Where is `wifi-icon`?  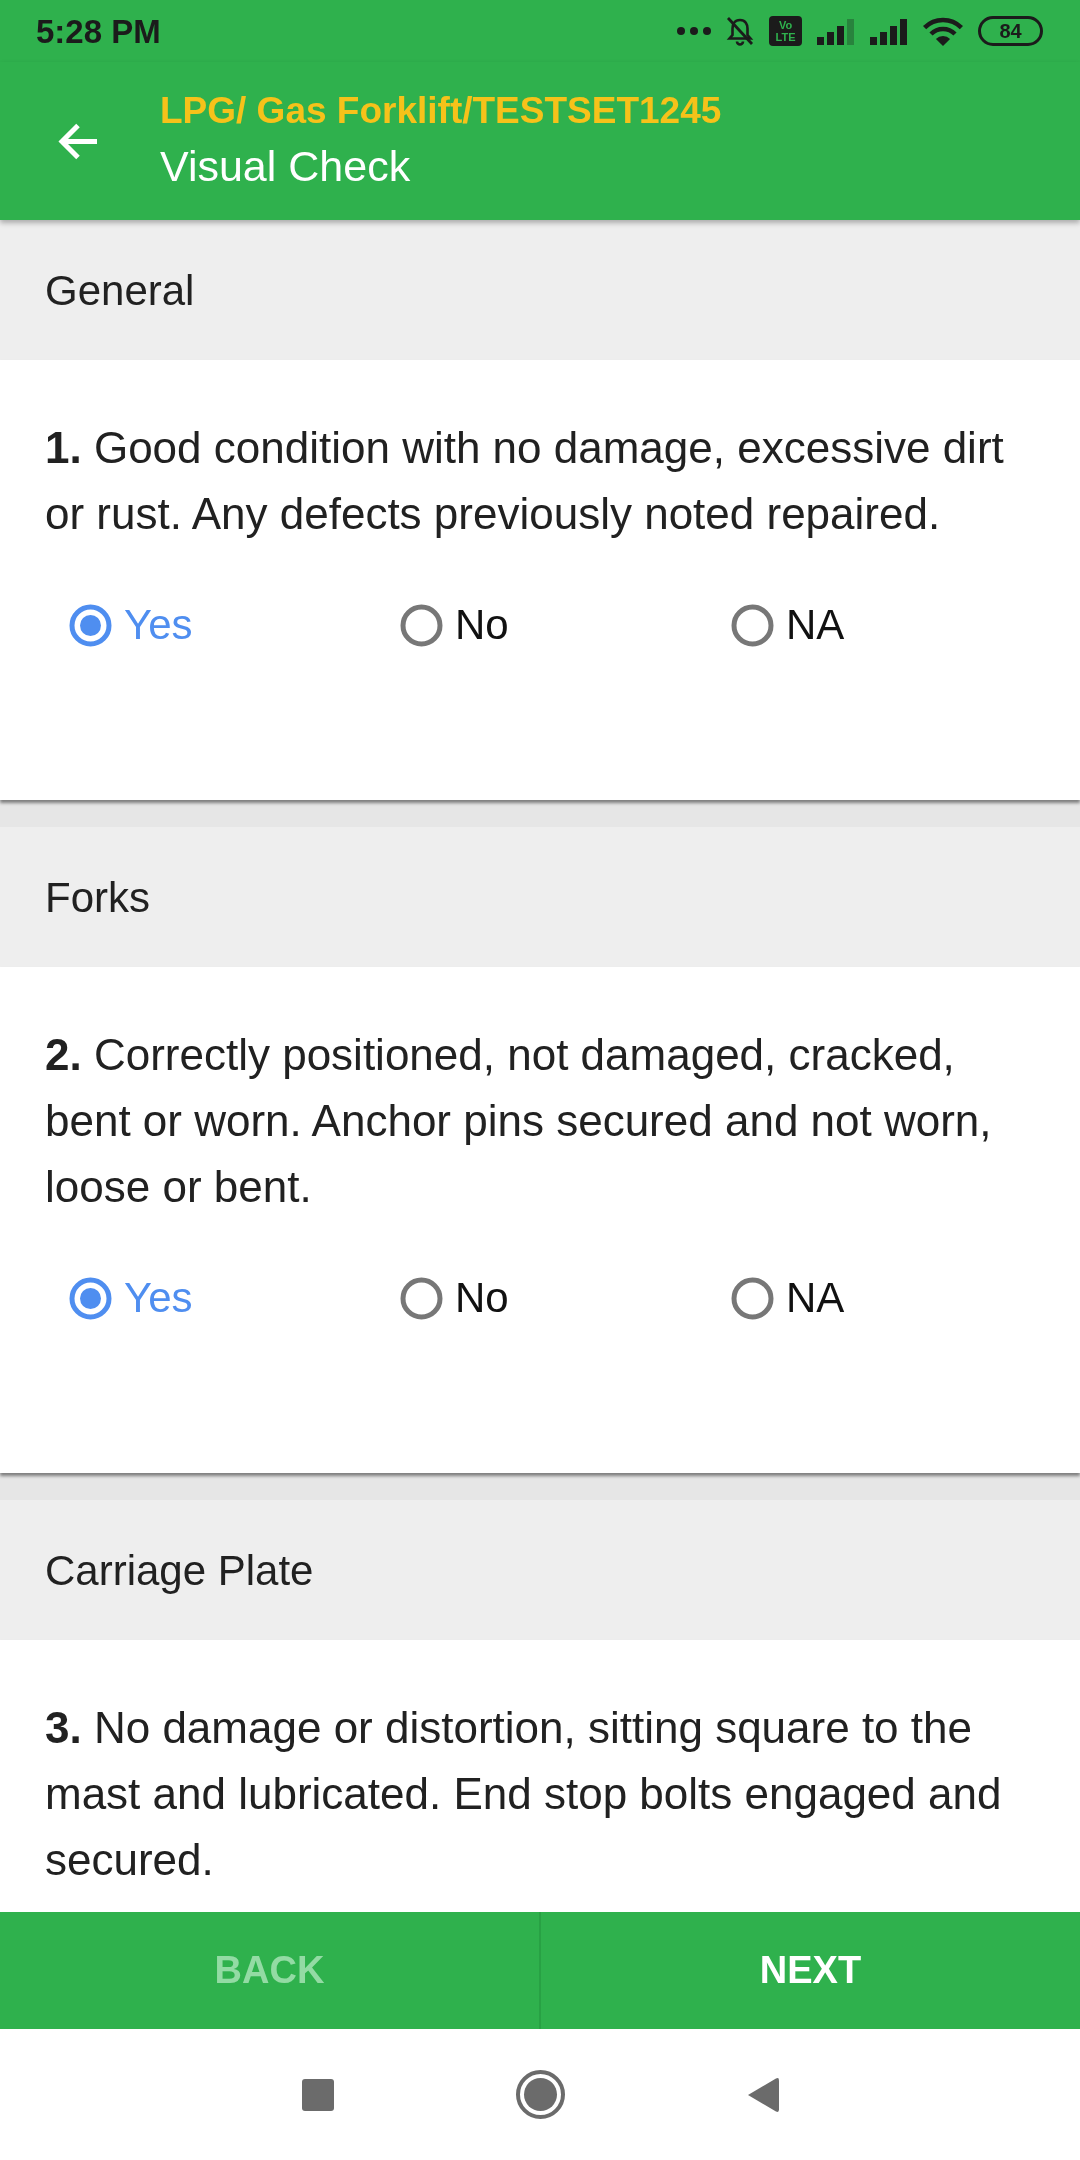 wifi-icon is located at coordinates (943, 31).